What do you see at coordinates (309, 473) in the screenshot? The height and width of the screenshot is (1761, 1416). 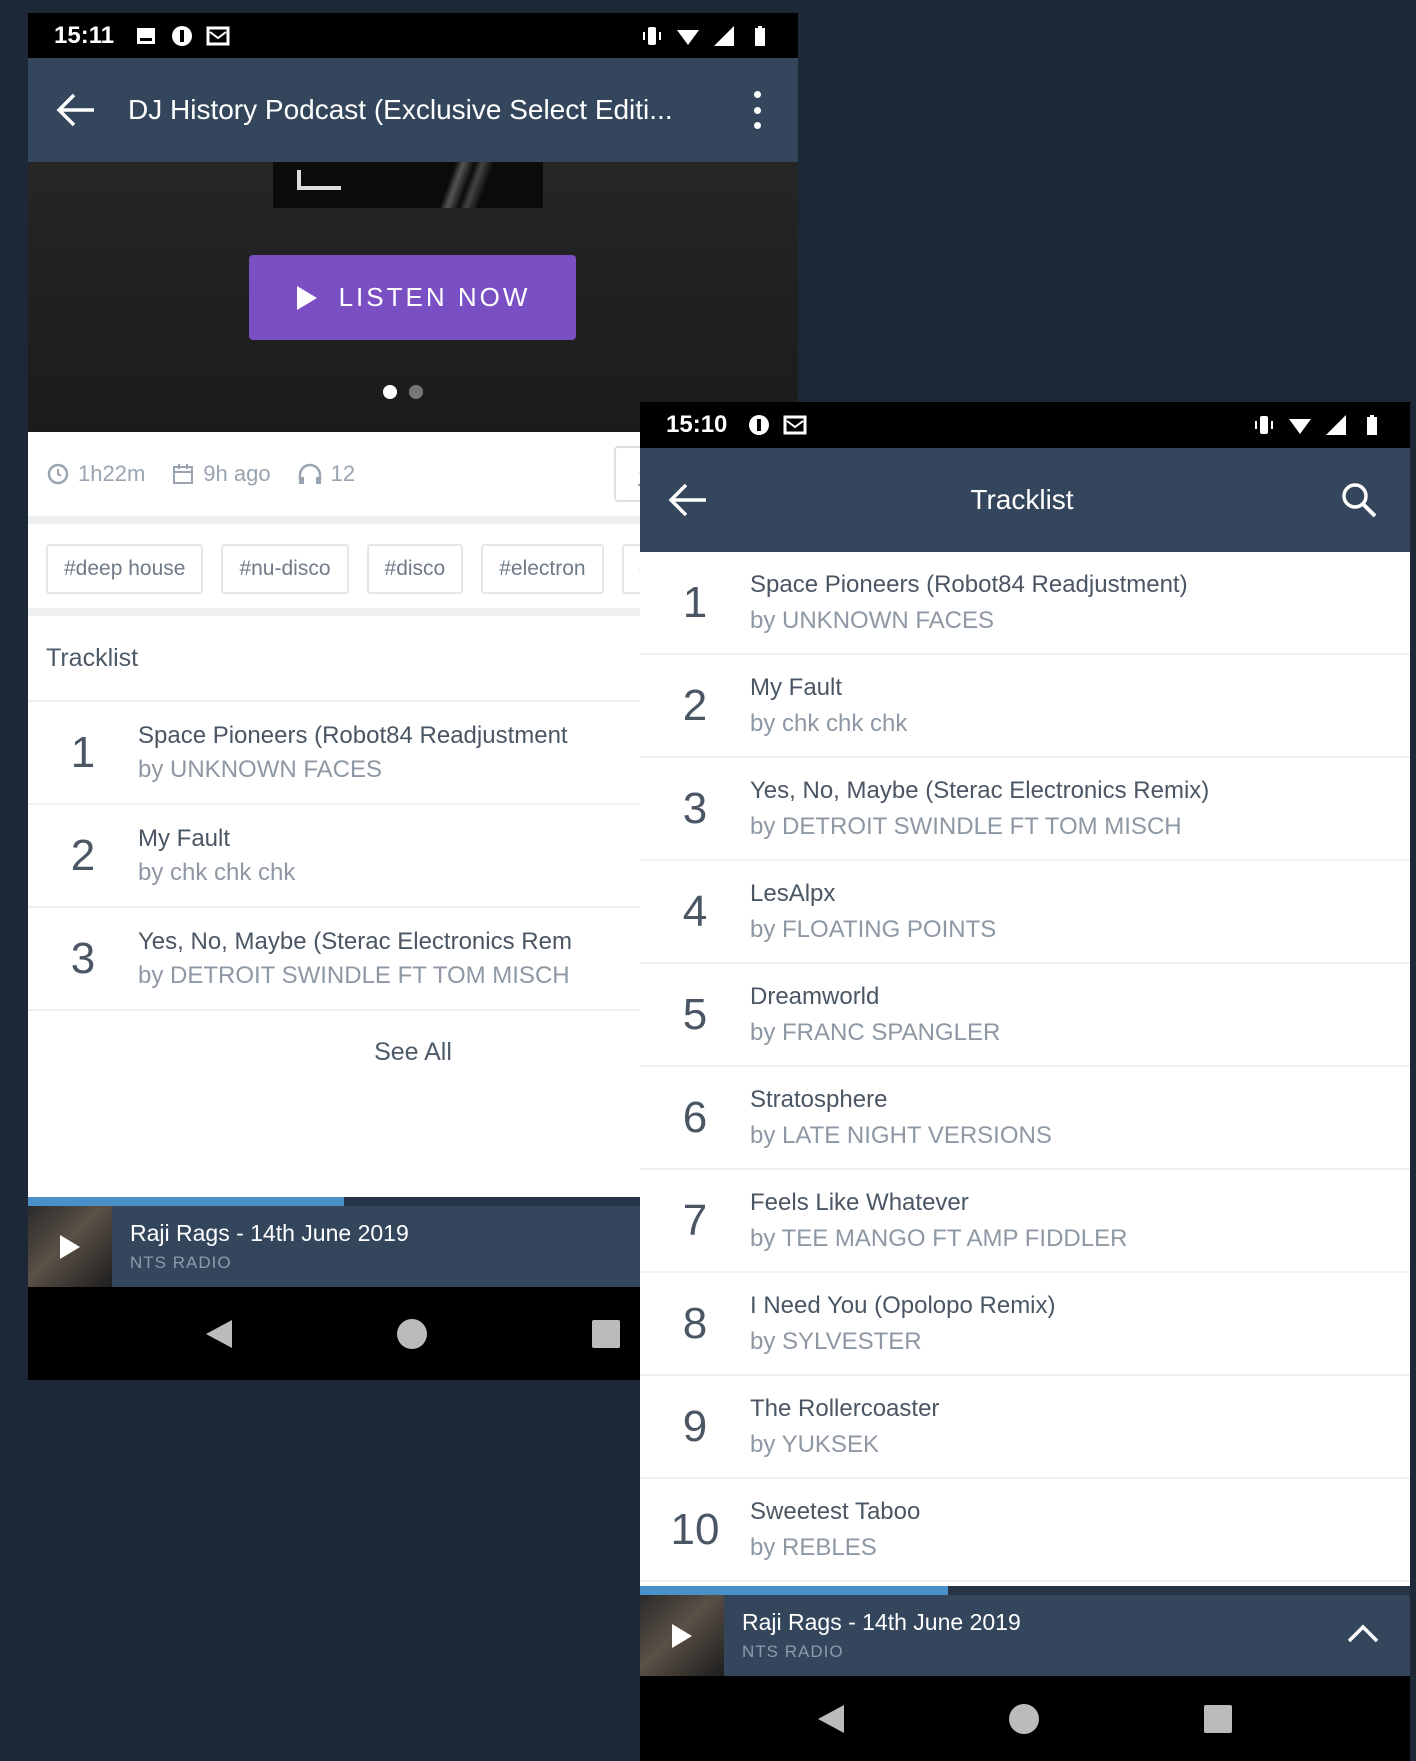 I see `headphones-icon` at bounding box center [309, 473].